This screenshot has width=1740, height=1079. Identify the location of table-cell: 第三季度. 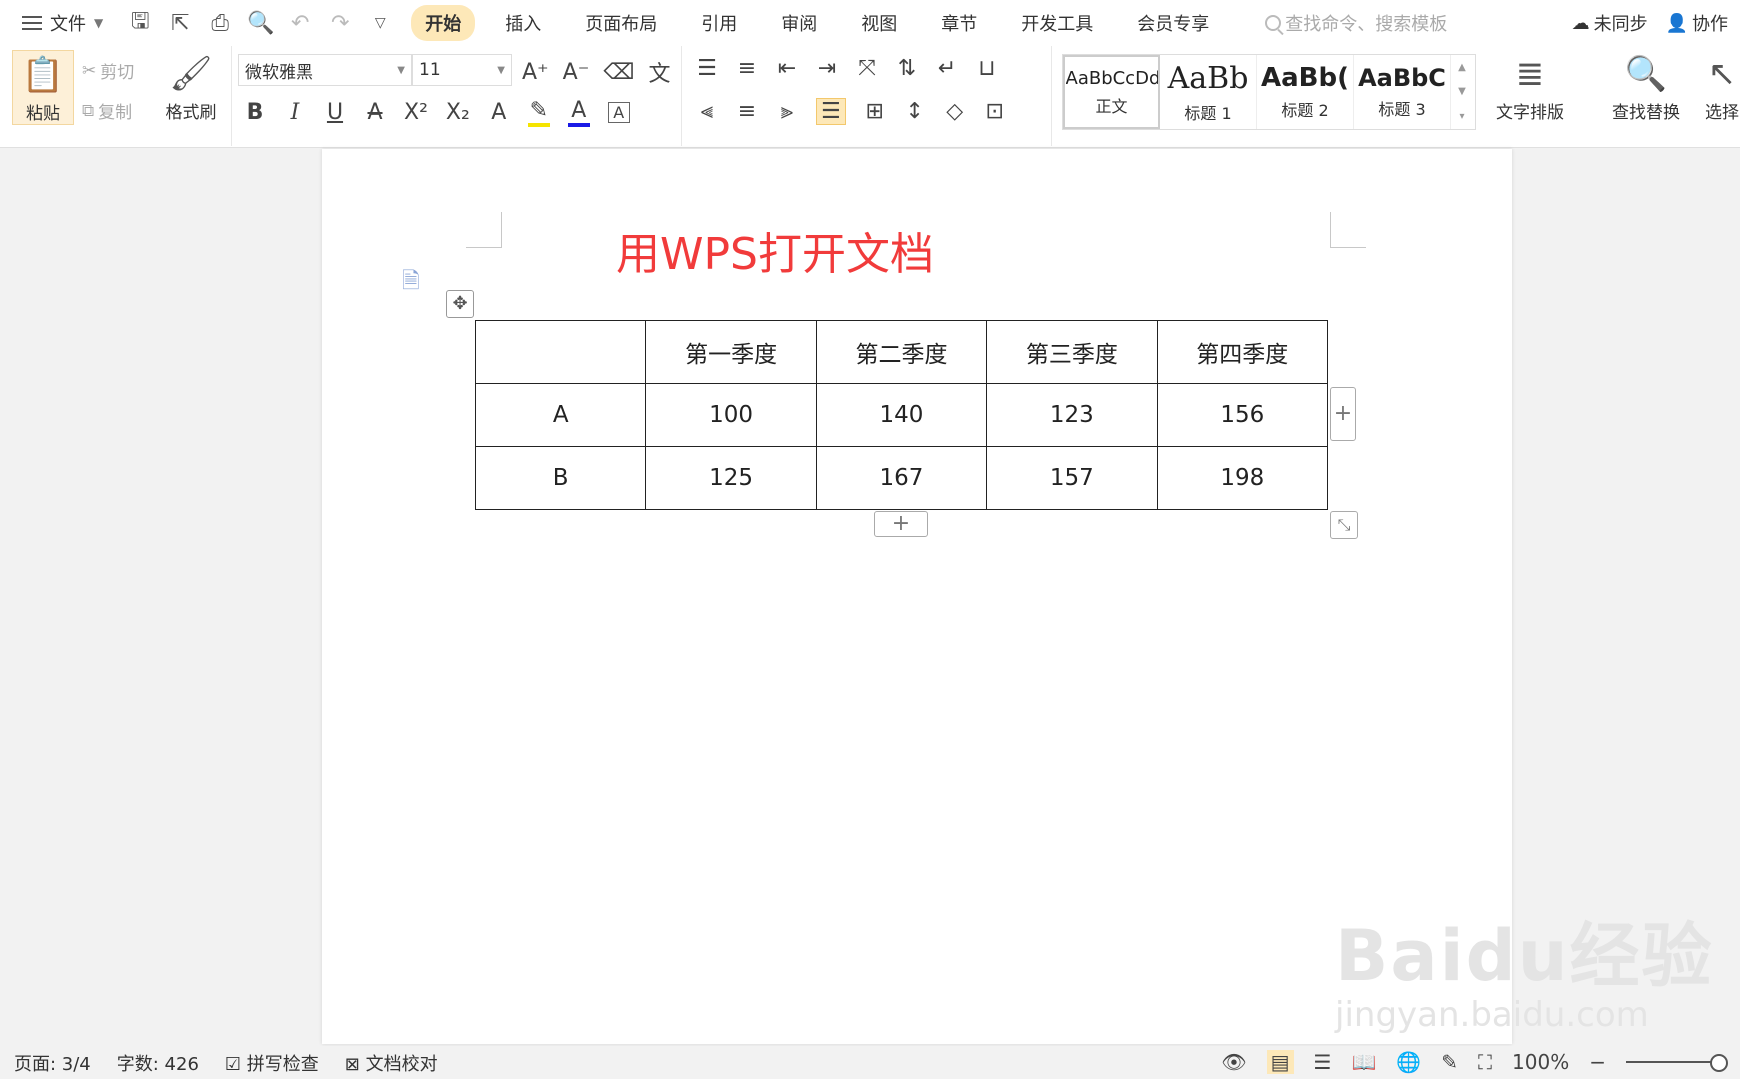
(1072, 352).